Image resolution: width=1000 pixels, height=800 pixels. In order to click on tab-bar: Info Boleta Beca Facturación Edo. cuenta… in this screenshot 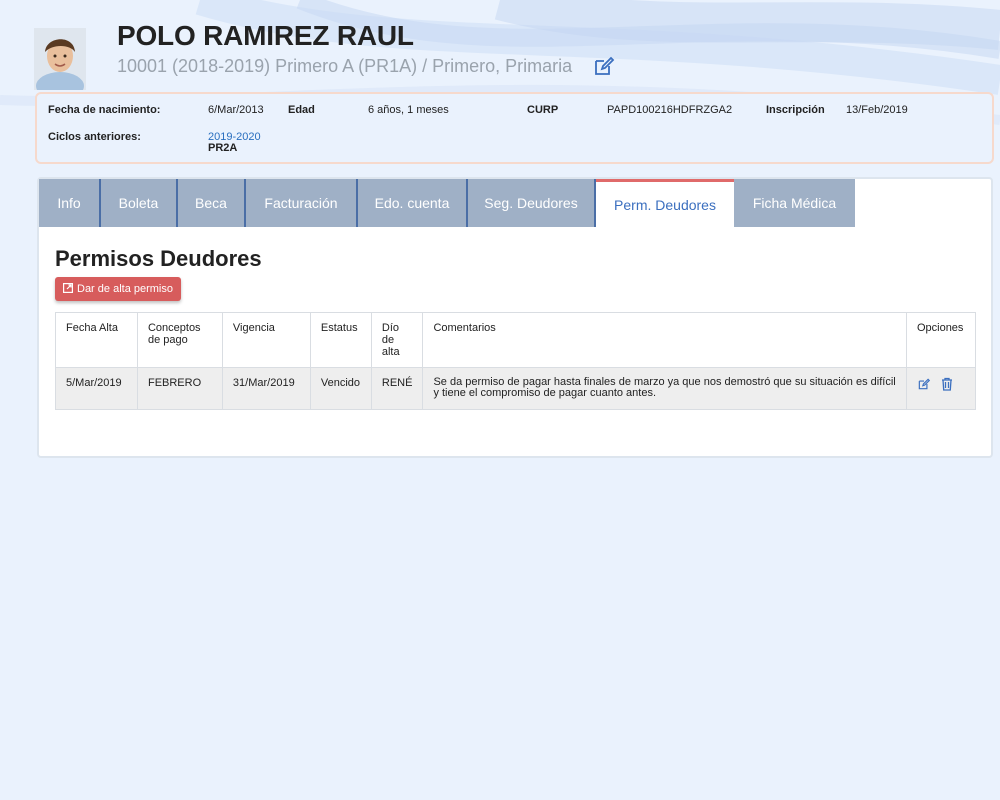, I will do `click(447, 203)`.